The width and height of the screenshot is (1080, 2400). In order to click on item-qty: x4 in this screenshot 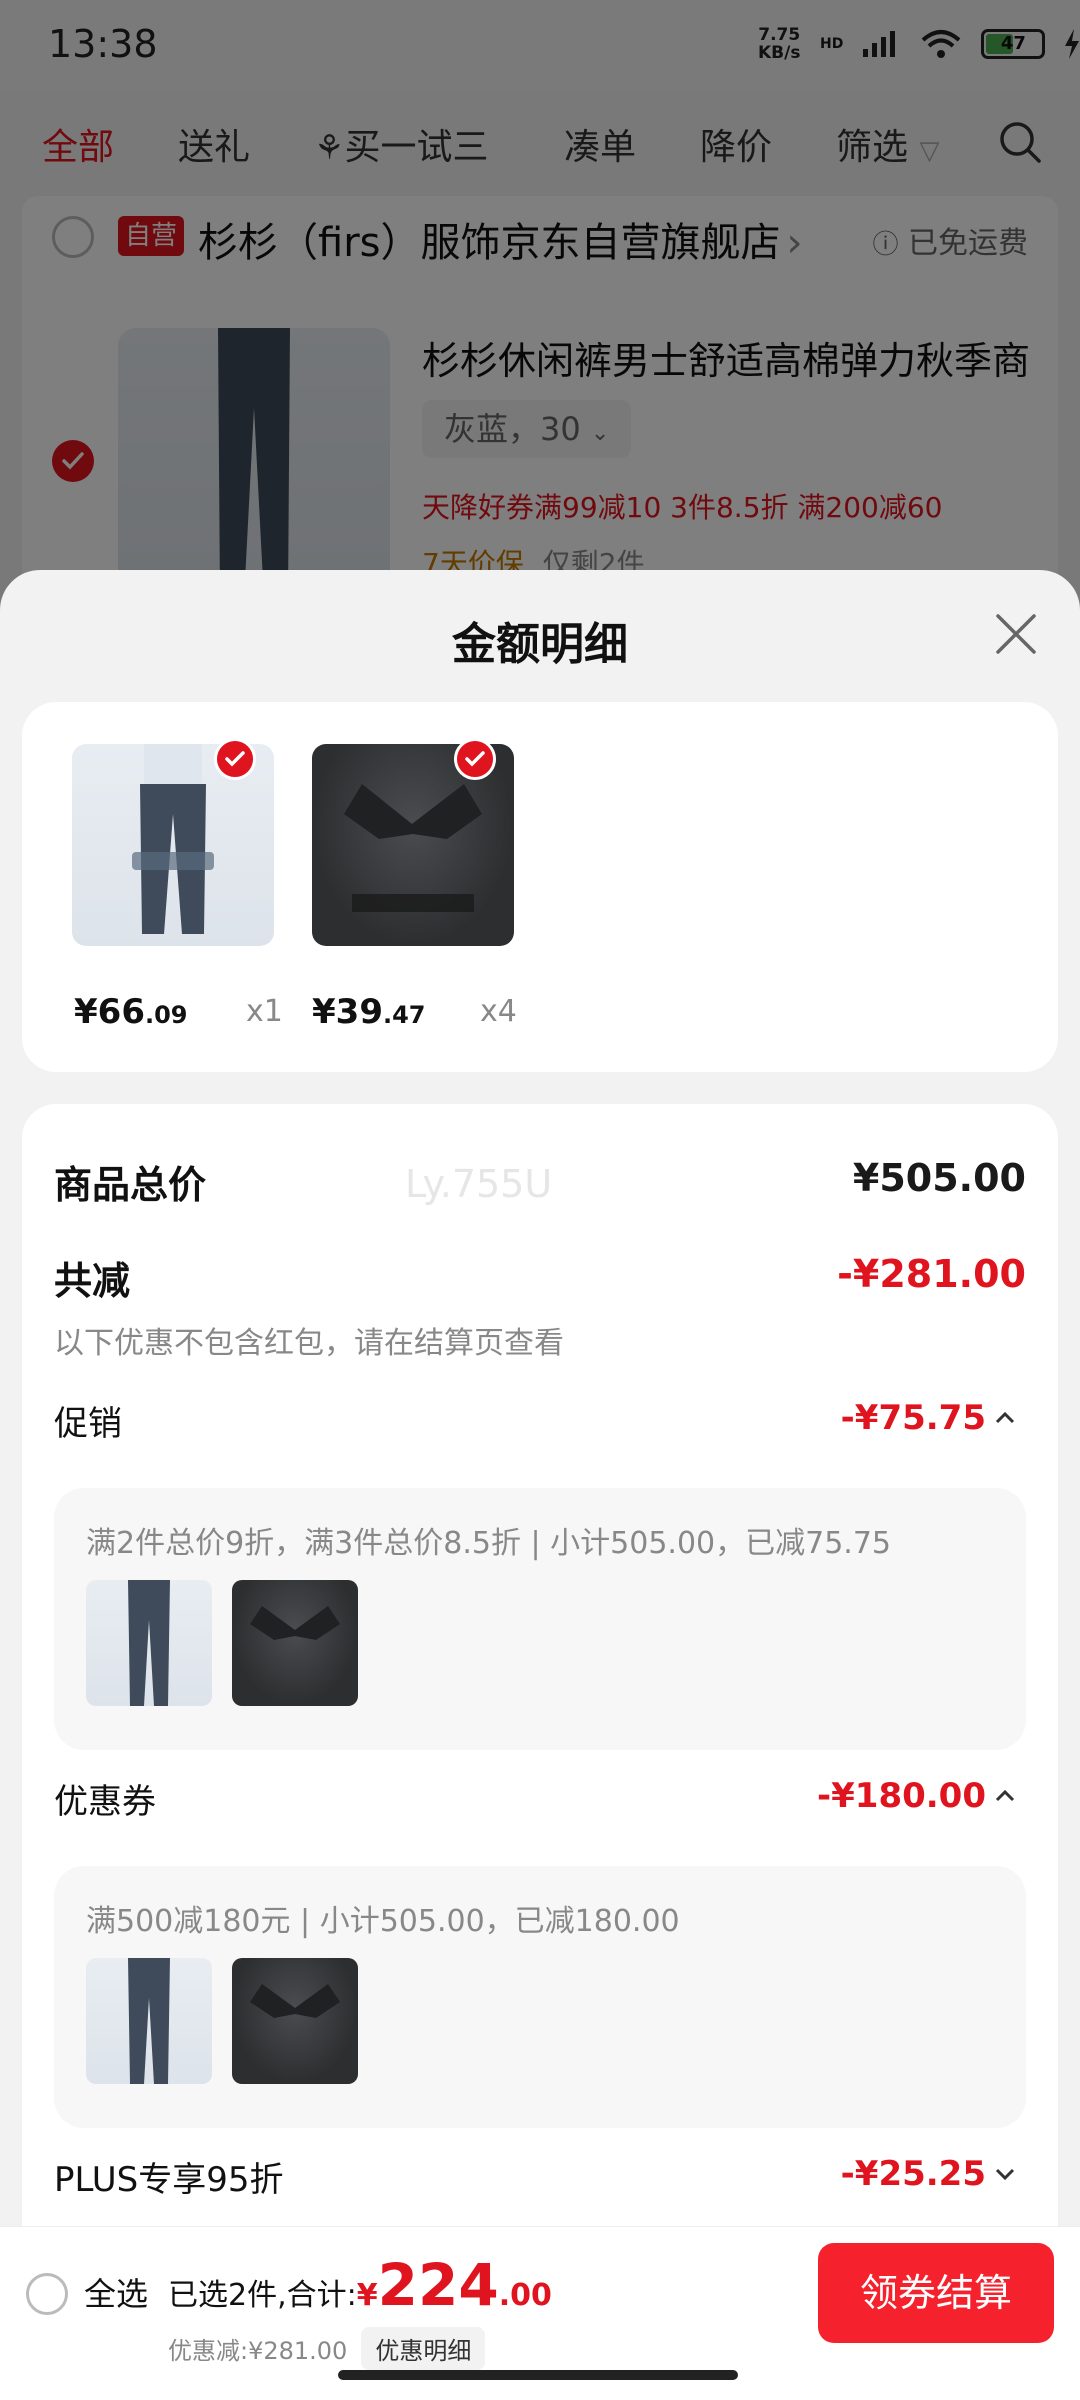, I will do `click(498, 1011)`.